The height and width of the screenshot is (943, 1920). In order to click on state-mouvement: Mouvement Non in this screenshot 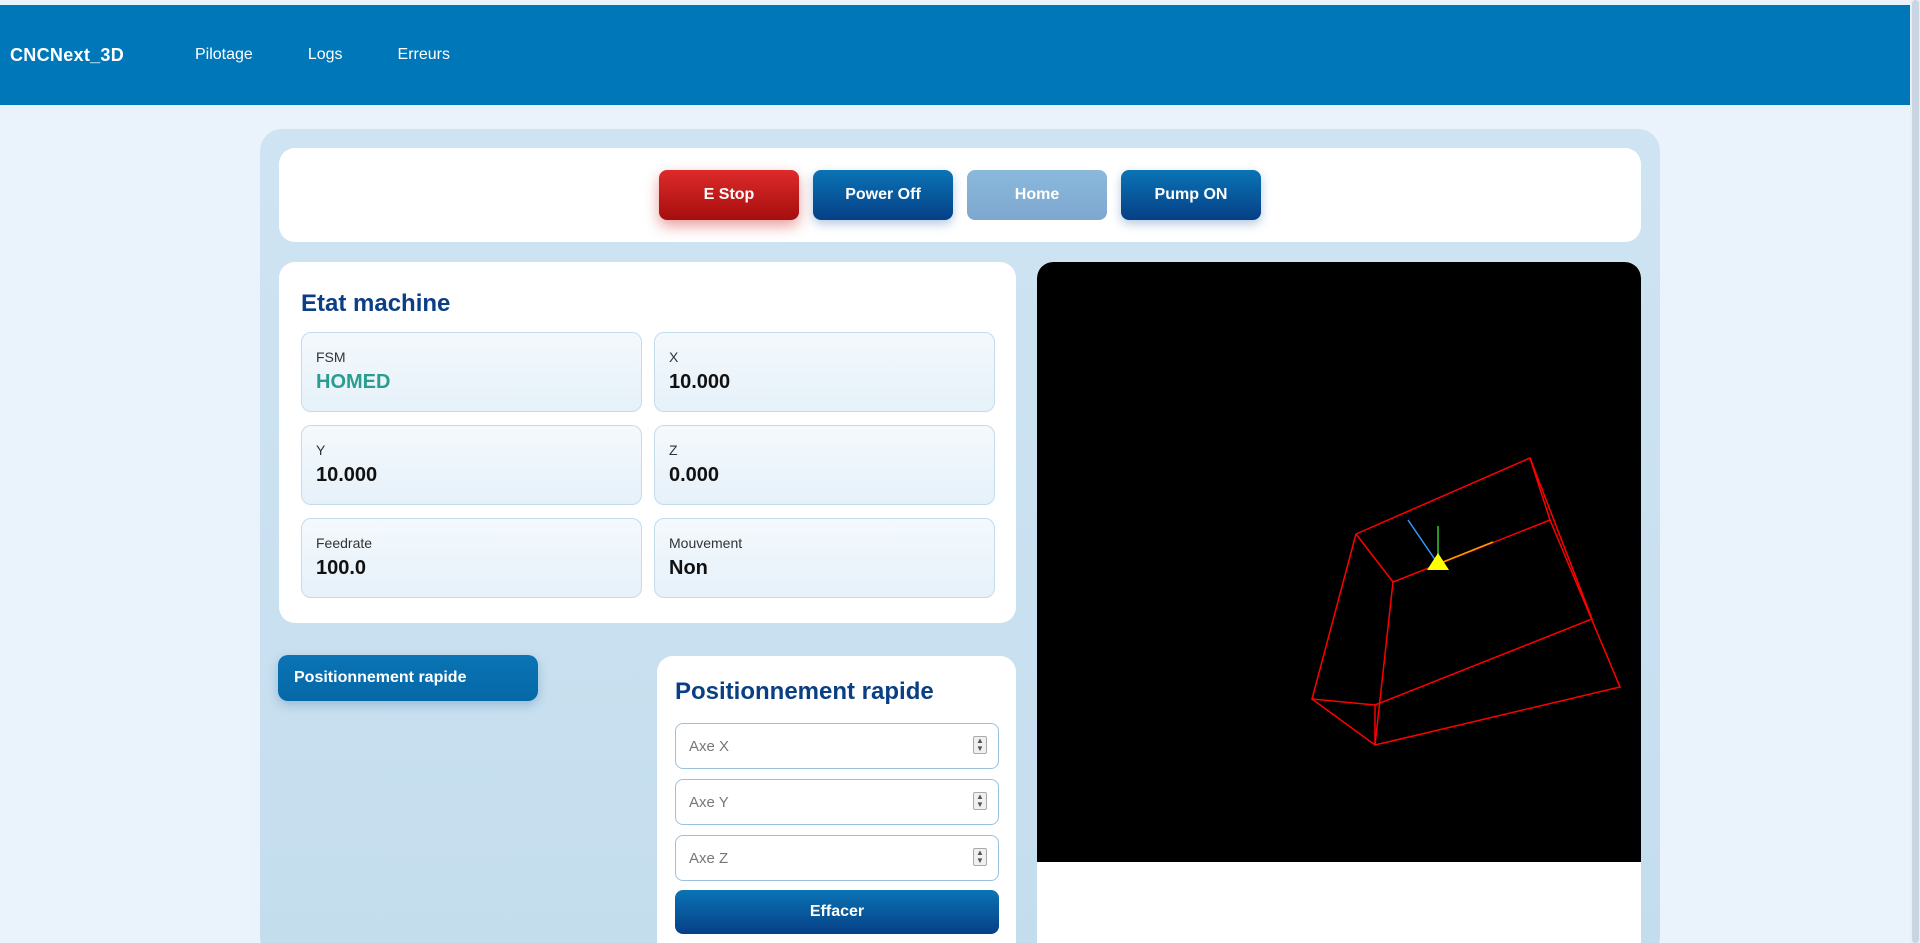, I will do `click(824, 558)`.